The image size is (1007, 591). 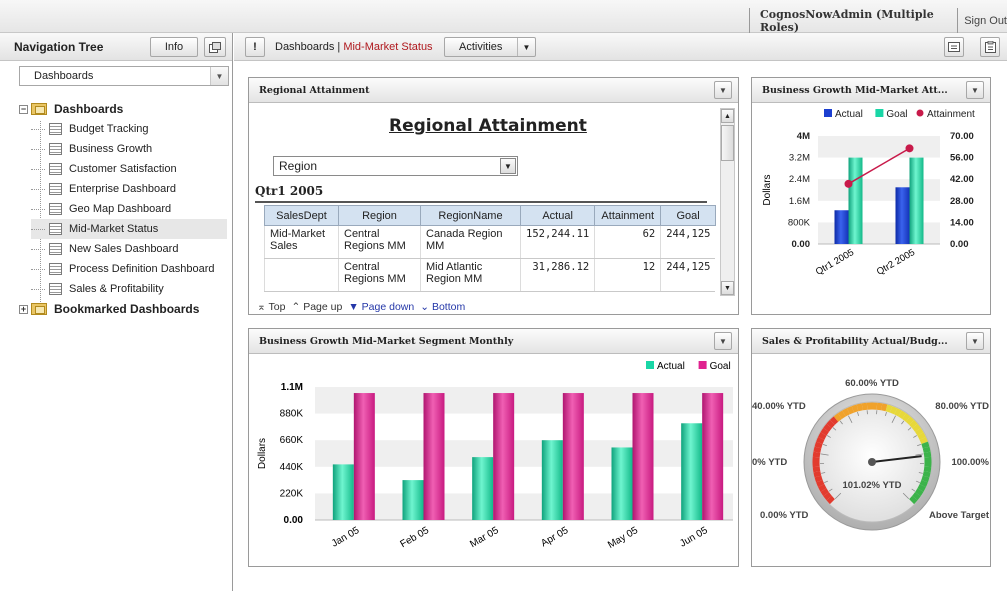 I want to click on y2-tick-label: 0.00, so click(x=959, y=244).